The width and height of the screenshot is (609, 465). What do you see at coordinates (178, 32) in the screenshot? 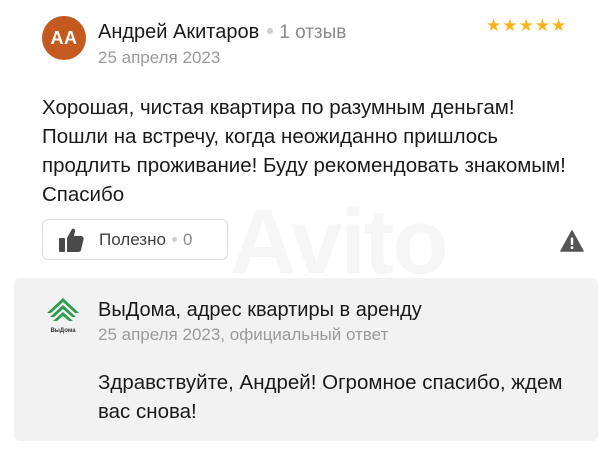
I see `author-name: Андрей Акитаров` at bounding box center [178, 32].